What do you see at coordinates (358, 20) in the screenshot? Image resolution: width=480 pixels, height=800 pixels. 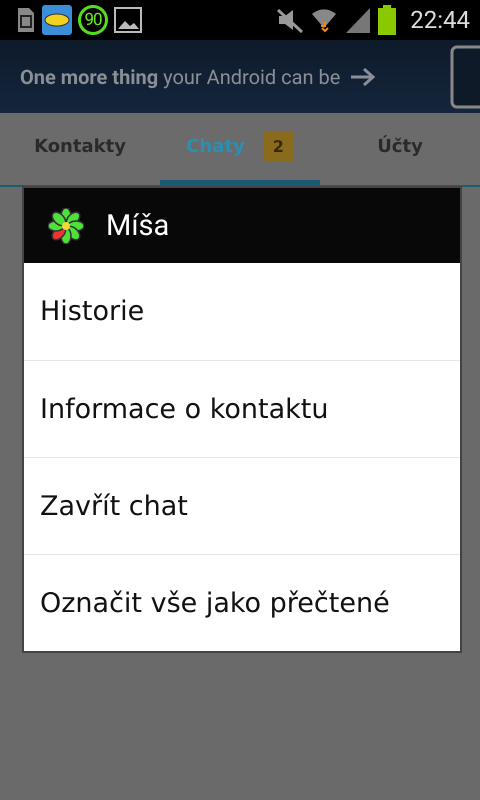 I see `signal-icon` at bounding box center [358, 20].